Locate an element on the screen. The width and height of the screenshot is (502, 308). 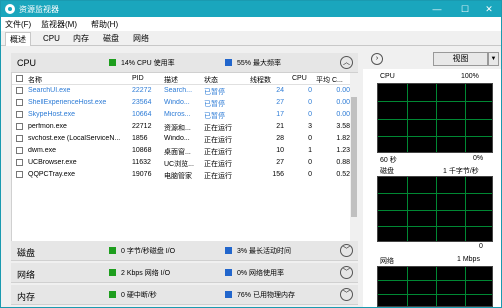
view-dropdown-icon: ▼ is located at coordinates (493, 59).